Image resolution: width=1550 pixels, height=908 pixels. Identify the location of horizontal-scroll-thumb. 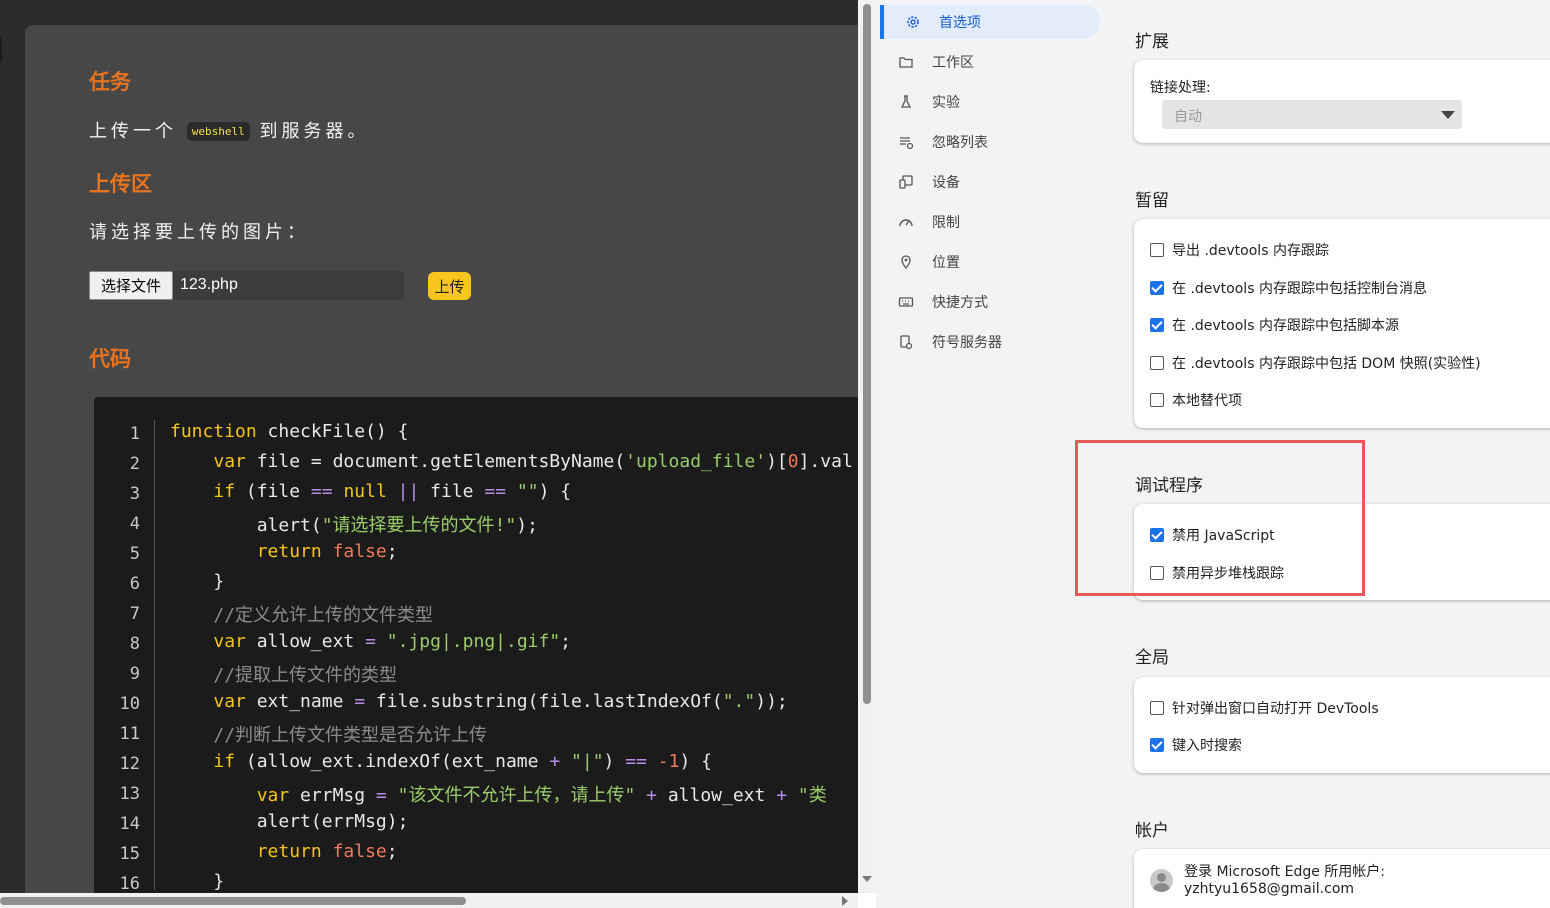
(233, 901).